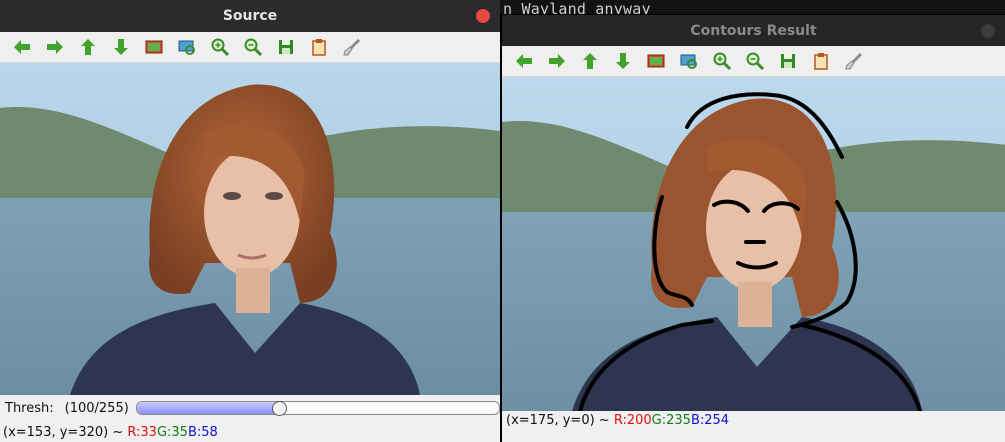 This screenshot has height=442, width=1005. What do you see at coordinates (632, 420) in the screenshot?
I see `status-r: R:200` at bounding box center [632, 420].